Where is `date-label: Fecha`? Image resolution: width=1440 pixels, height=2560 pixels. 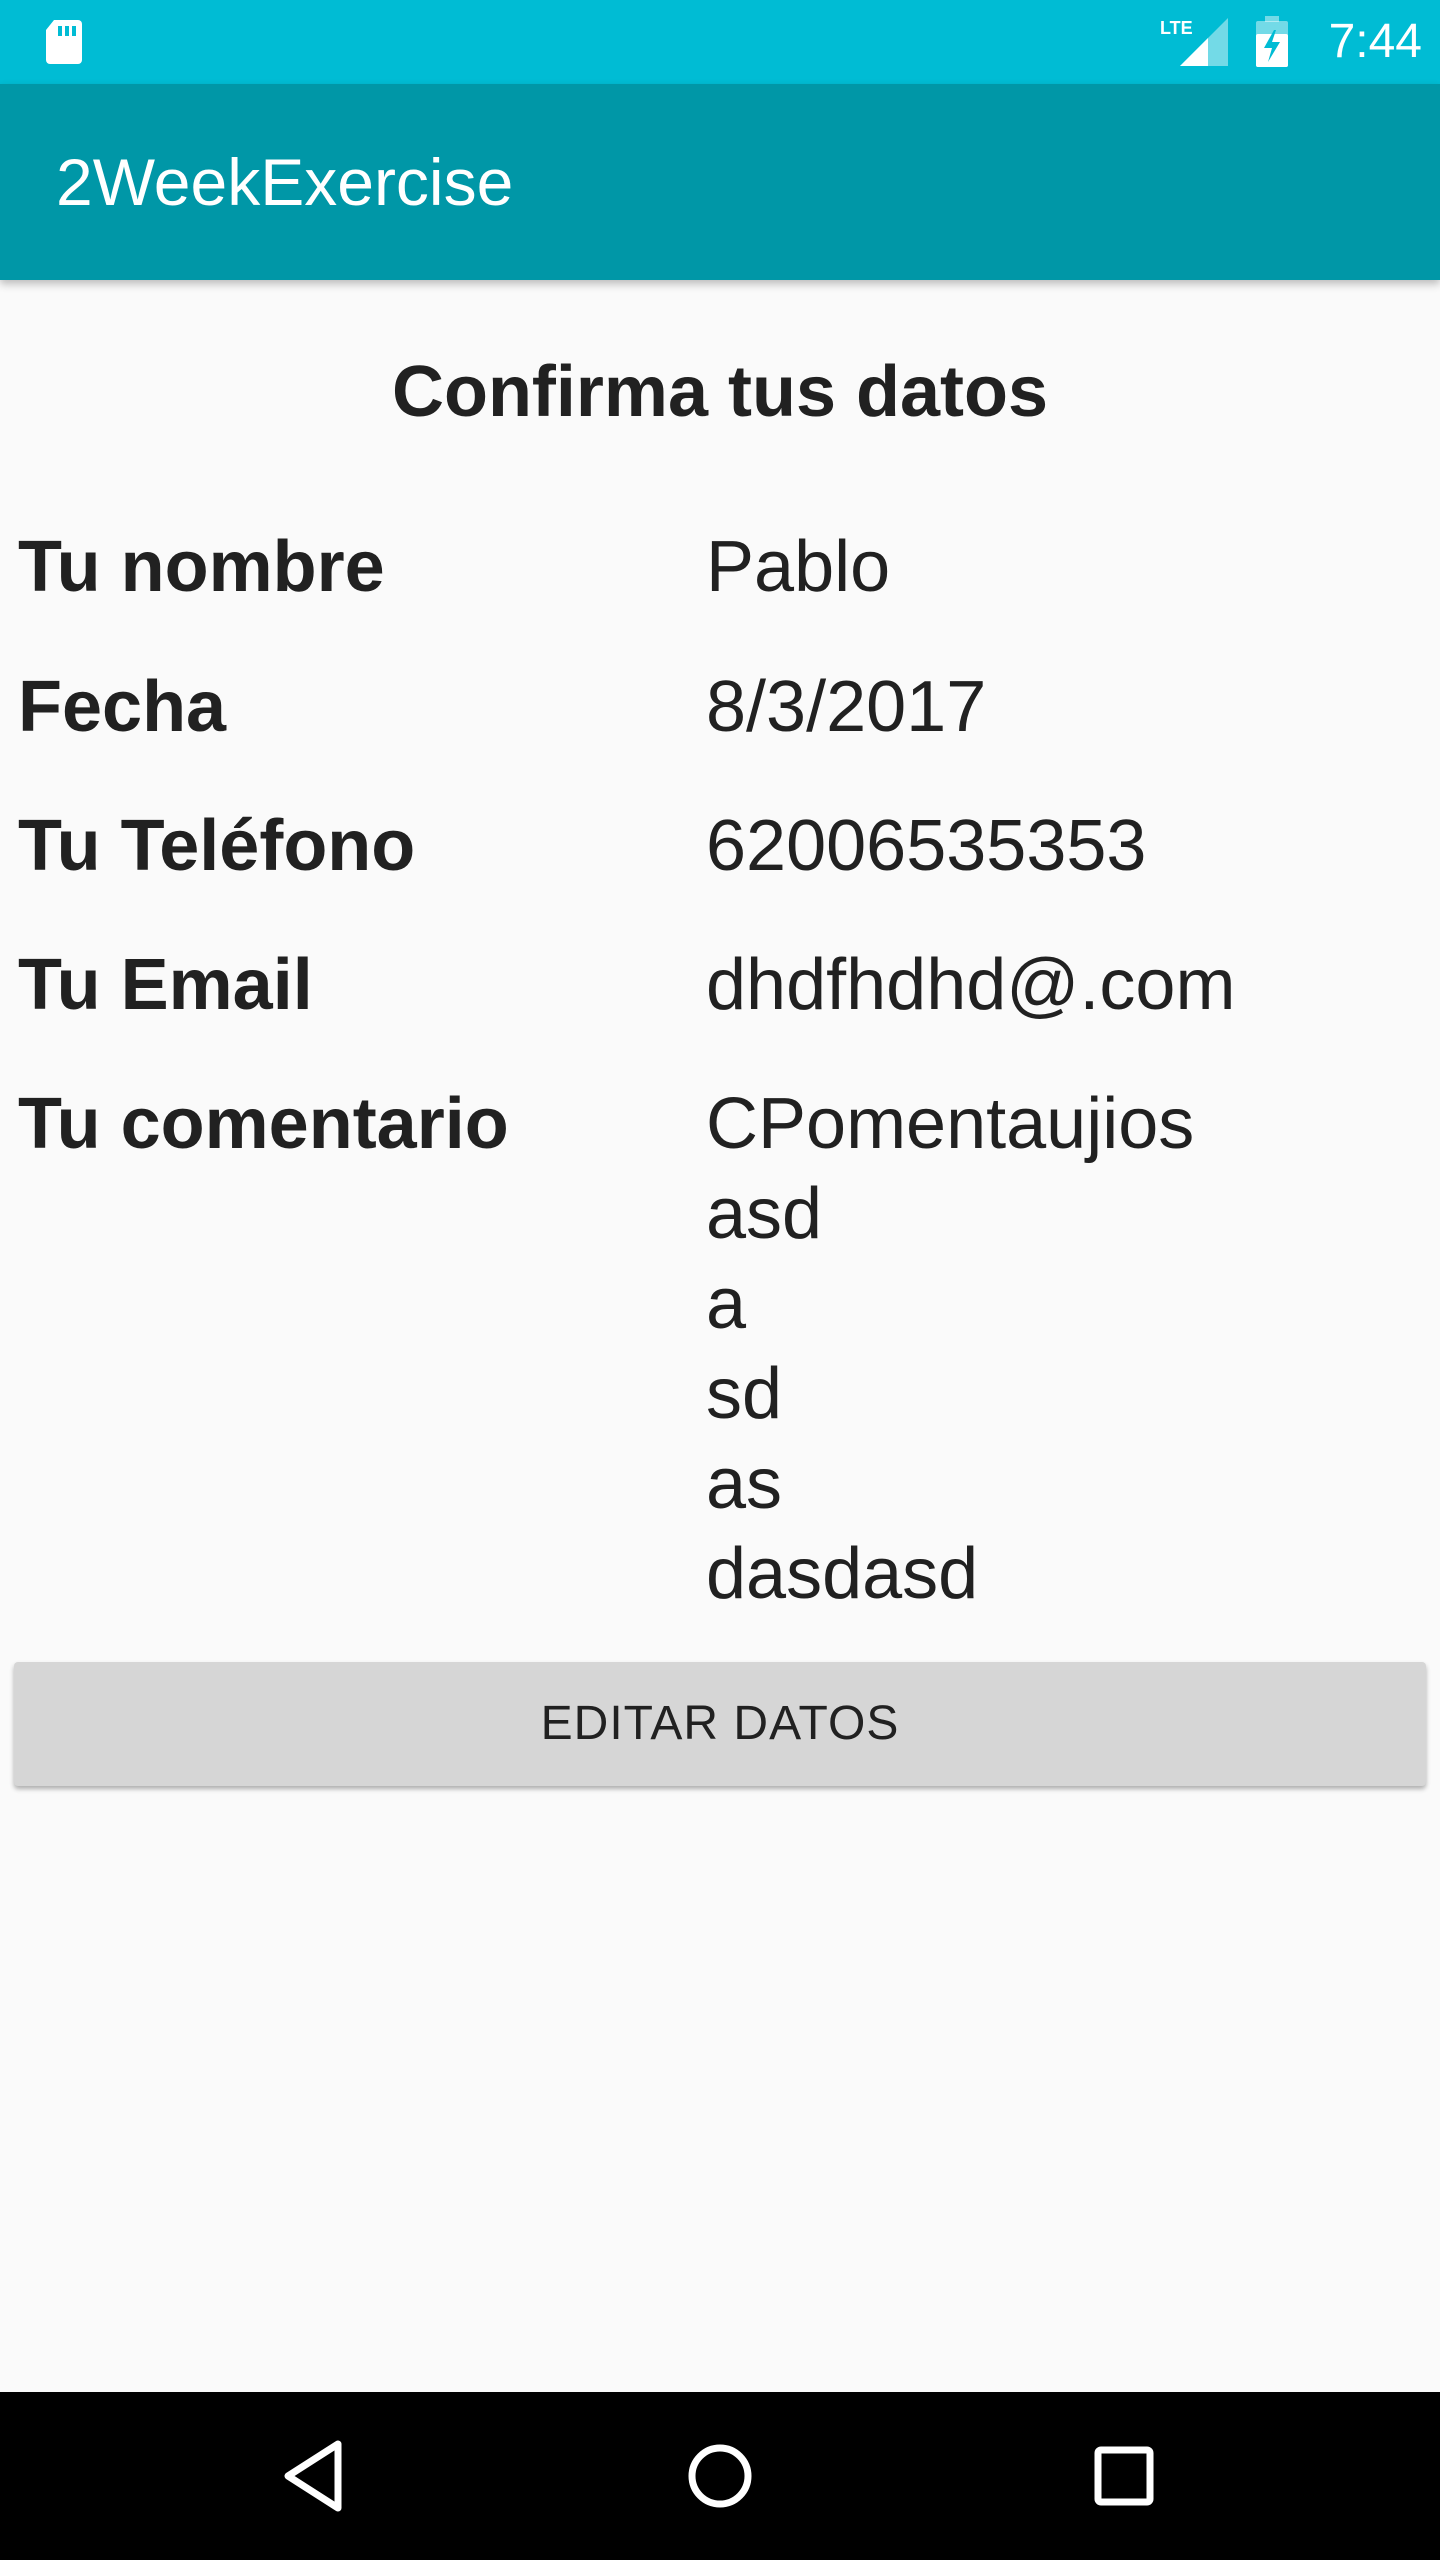
date-label: Fecha is located at coordinates (122, 707).